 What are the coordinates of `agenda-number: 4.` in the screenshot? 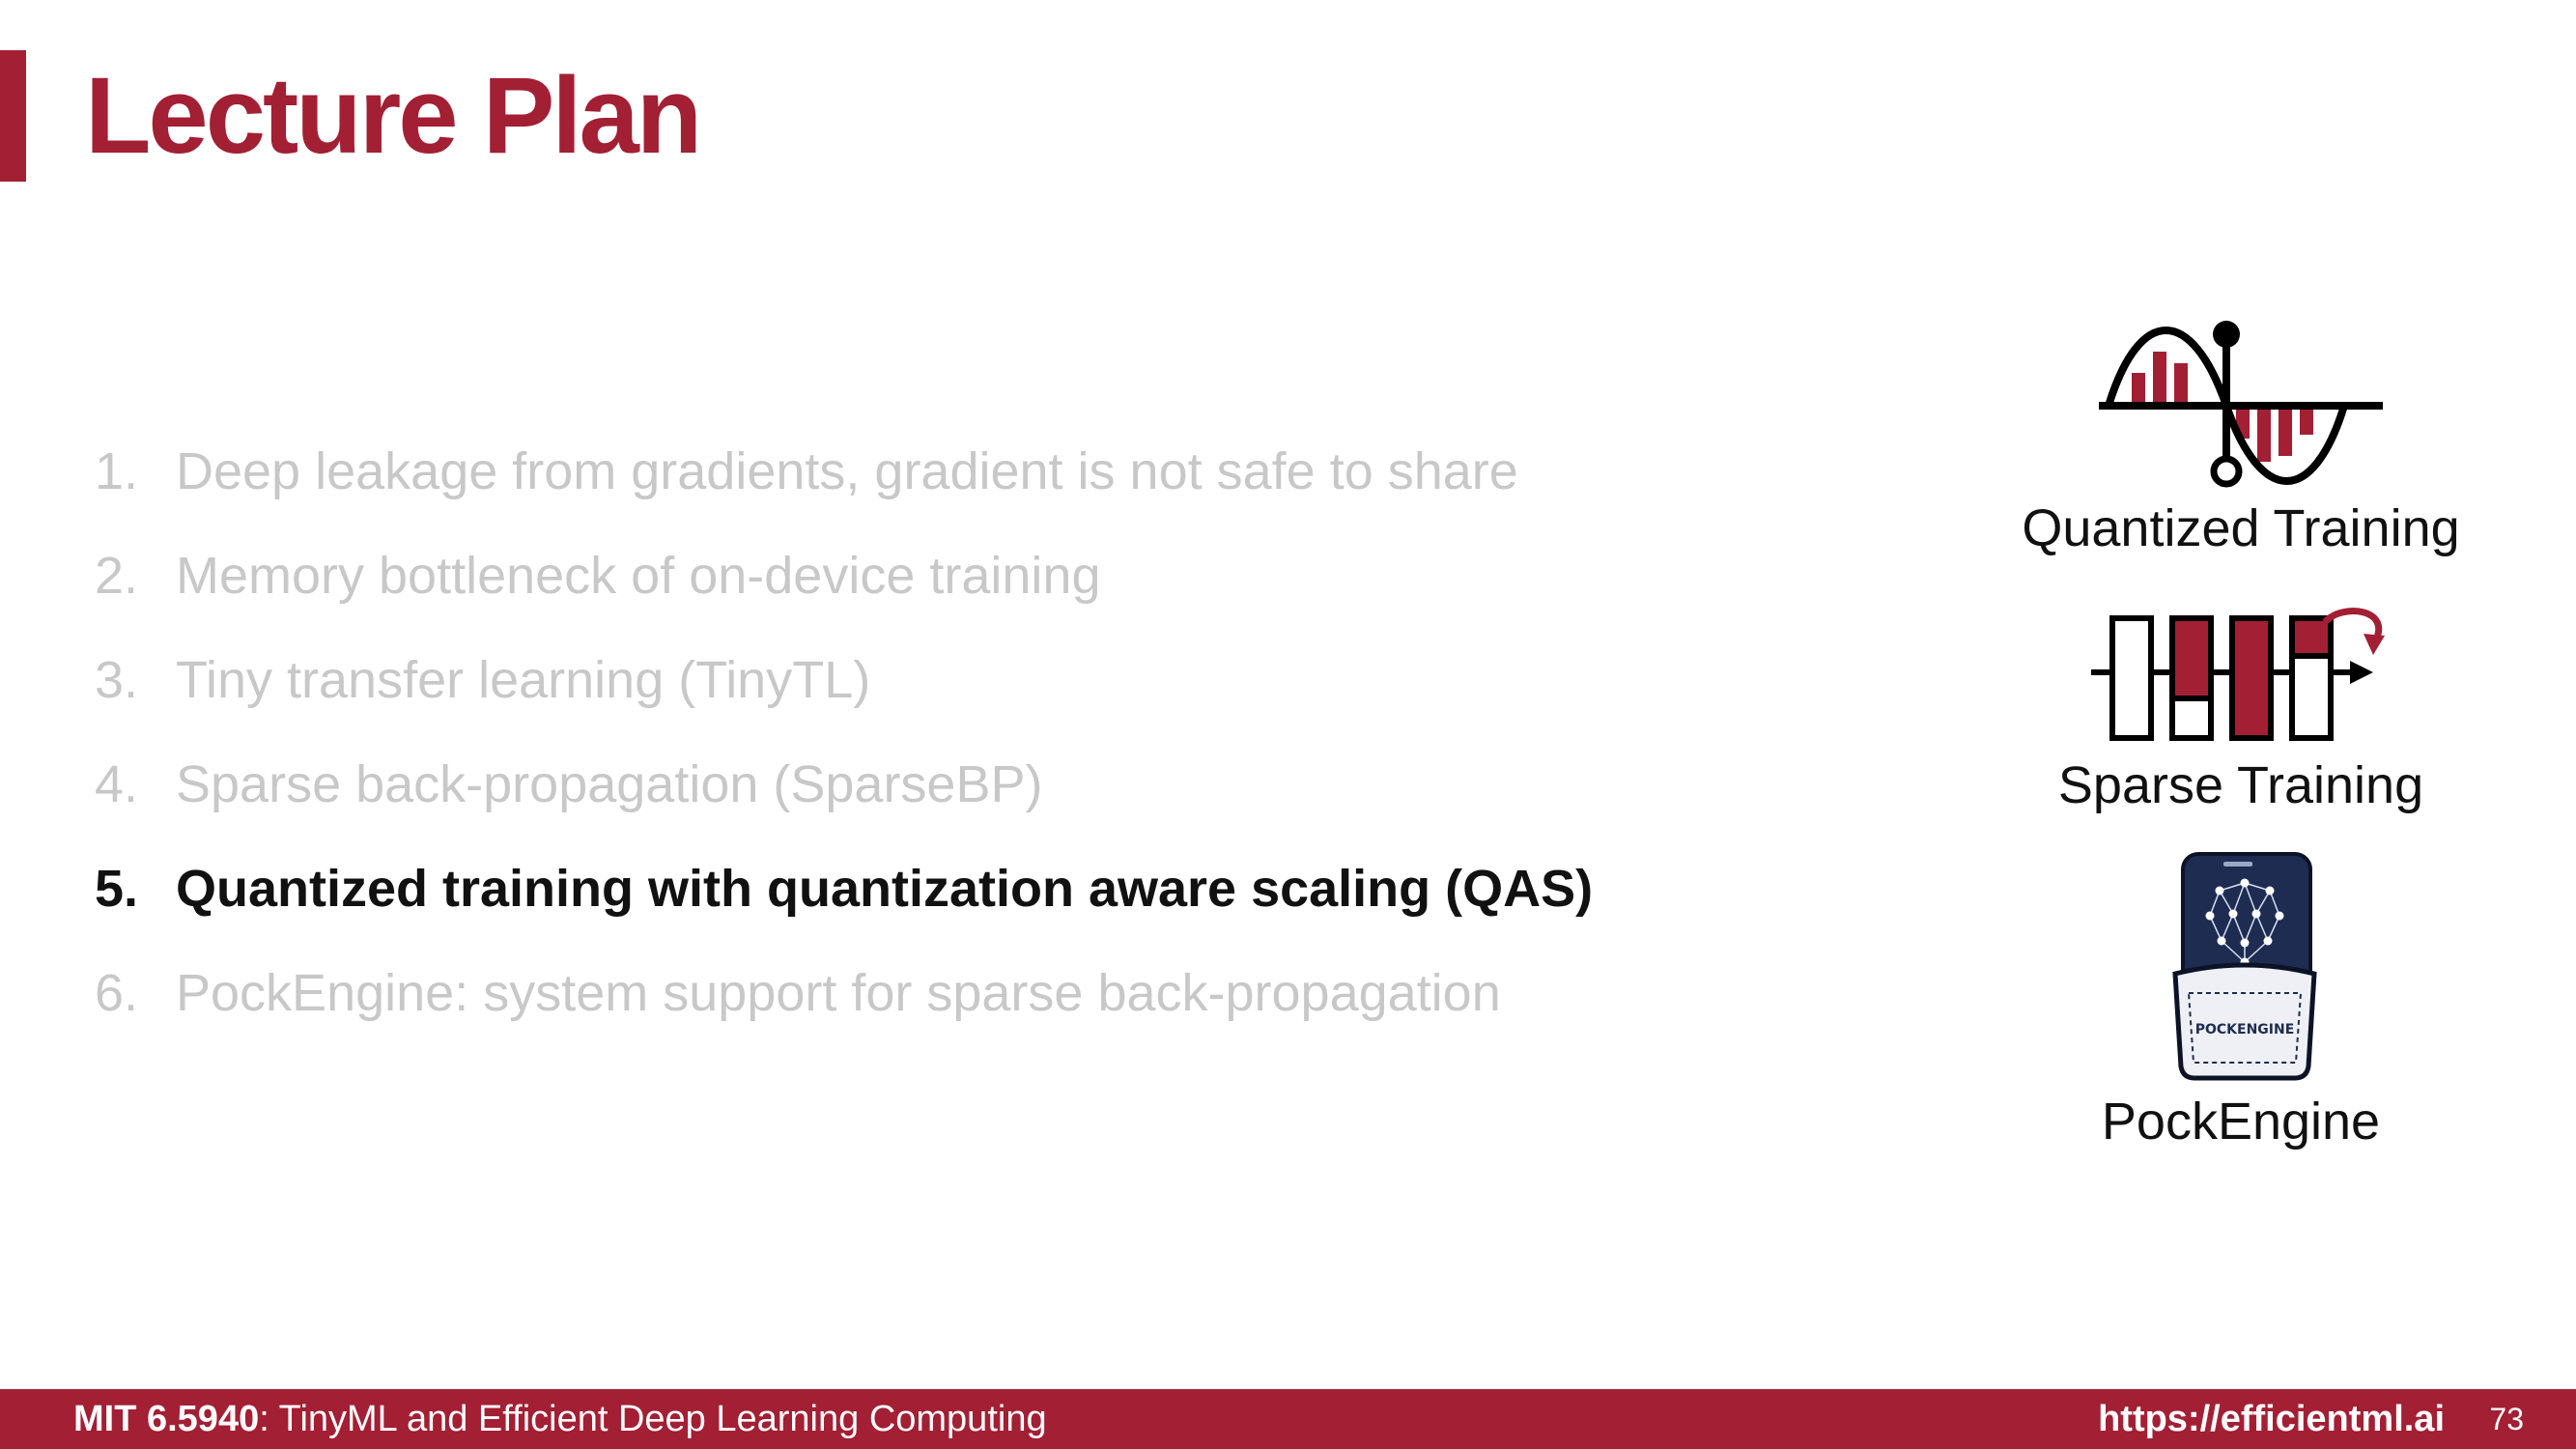 It's located at (117, 784).